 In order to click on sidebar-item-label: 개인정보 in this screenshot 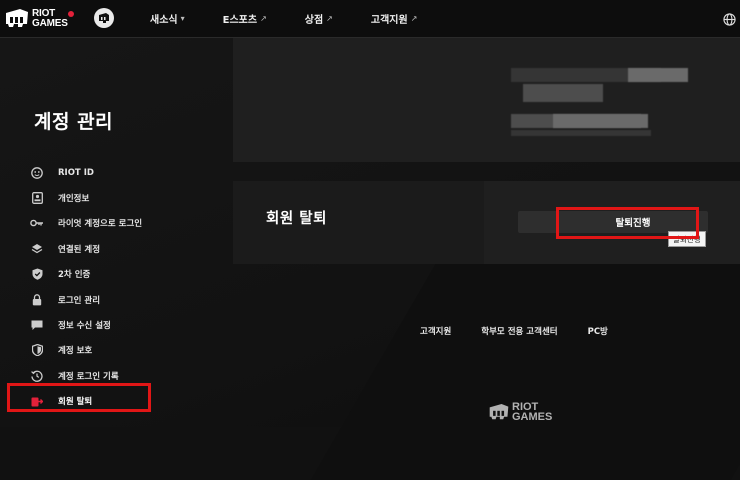, I will do `click(74, 199)`.